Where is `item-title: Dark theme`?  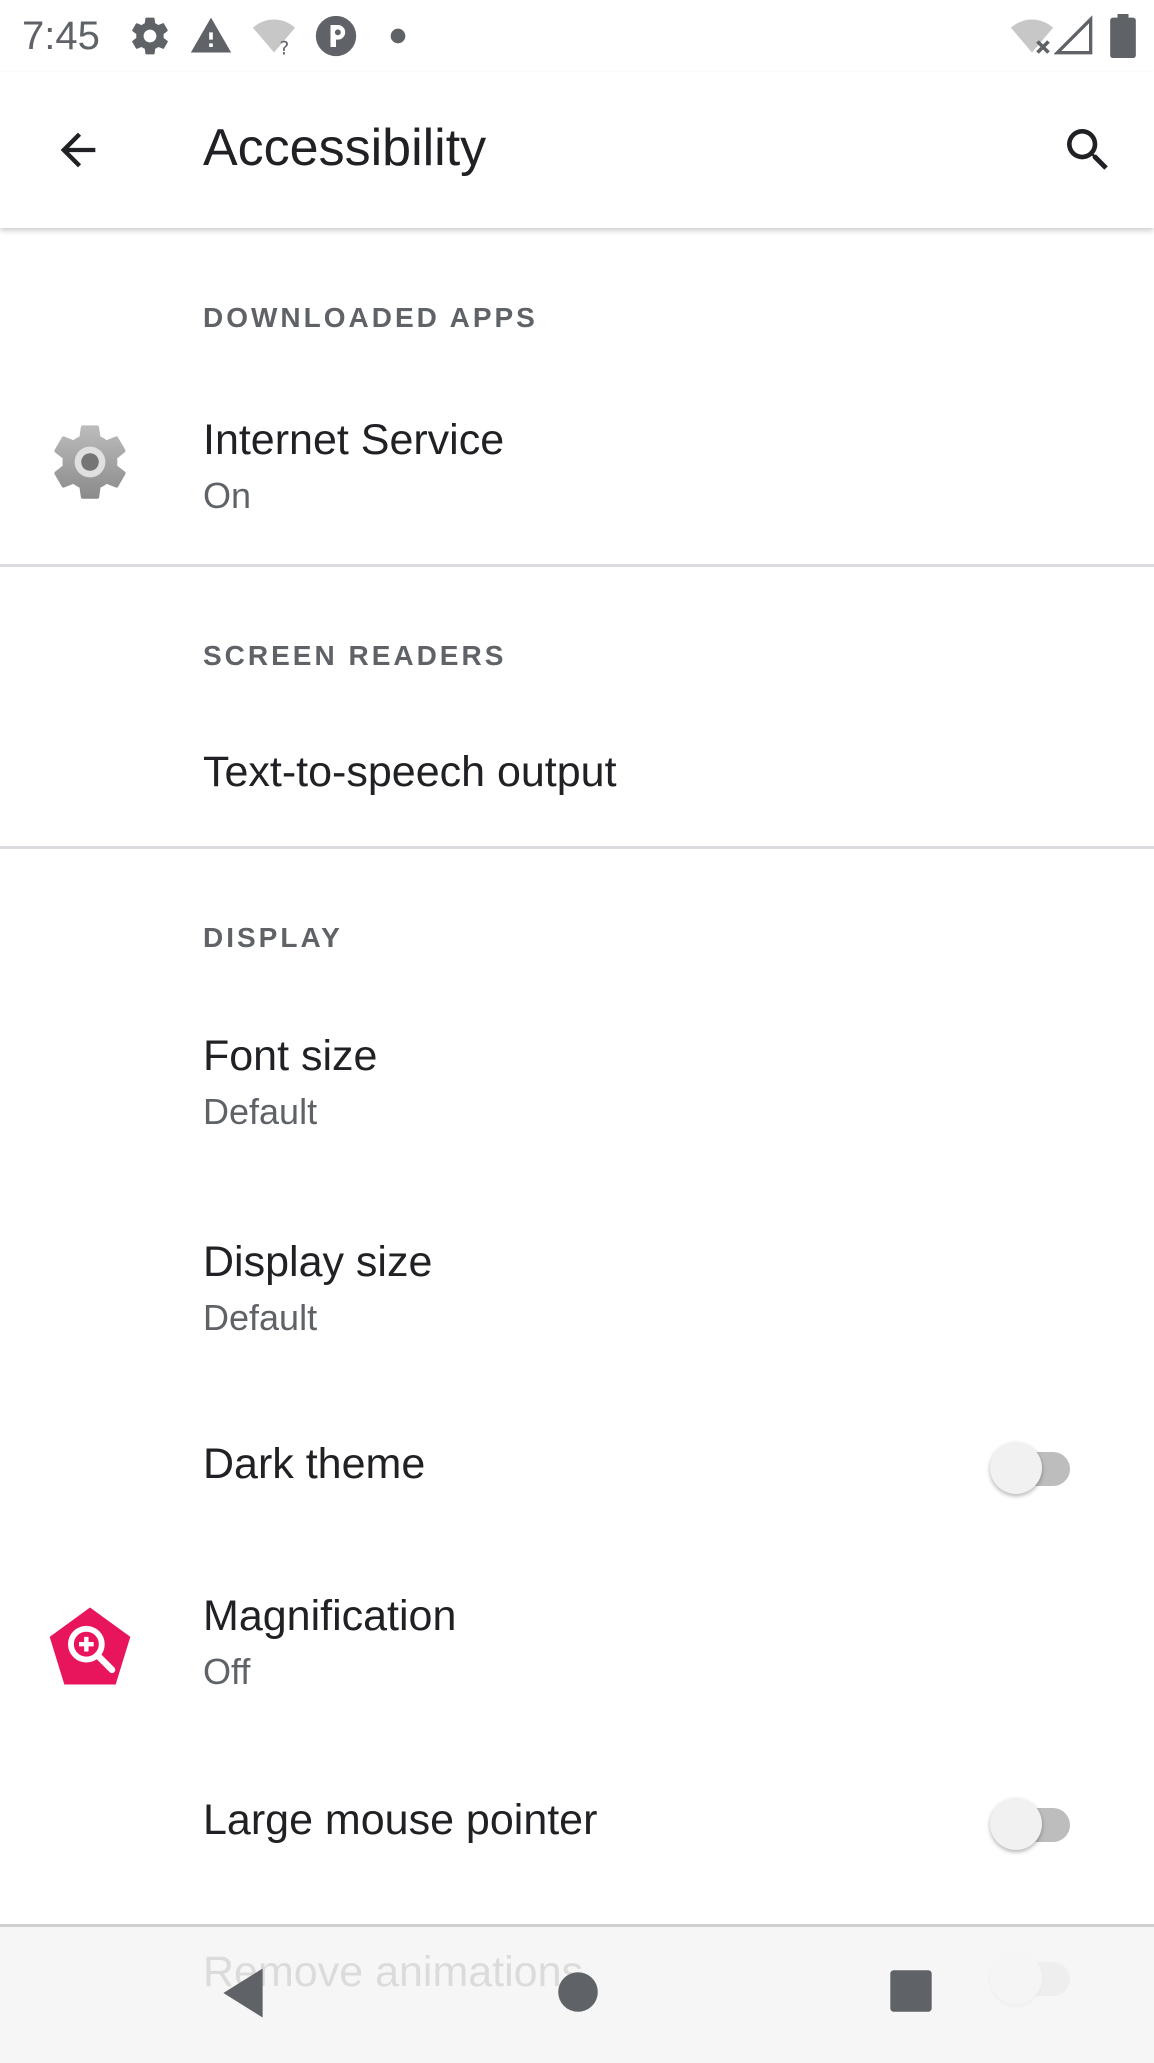
item-title: Dark theme is located at coordinates (314, 1464).